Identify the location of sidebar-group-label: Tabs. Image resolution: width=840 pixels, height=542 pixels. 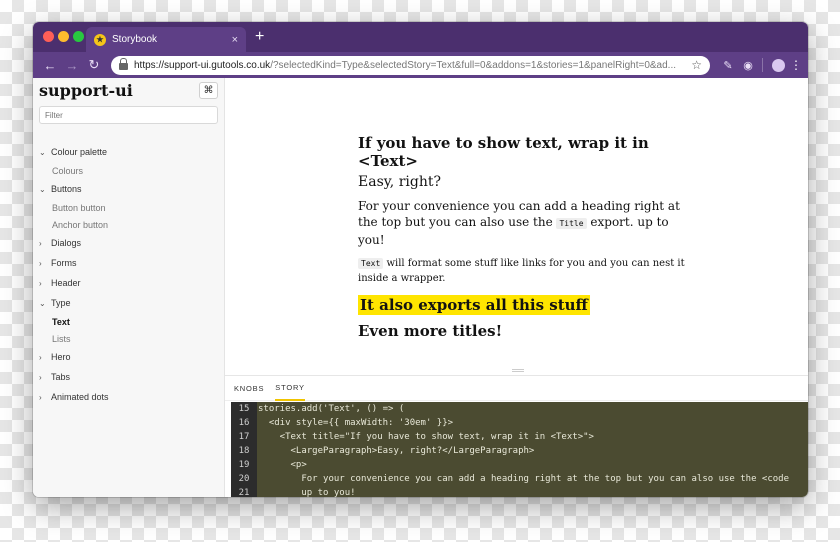
(61, 377).